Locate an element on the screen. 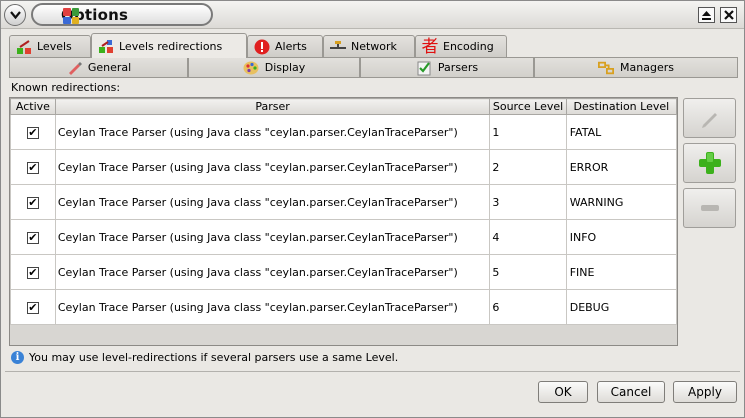 The width and height of the screenshot is (745, 418). tab-label: Alerts is located at coordinates (291, 46).